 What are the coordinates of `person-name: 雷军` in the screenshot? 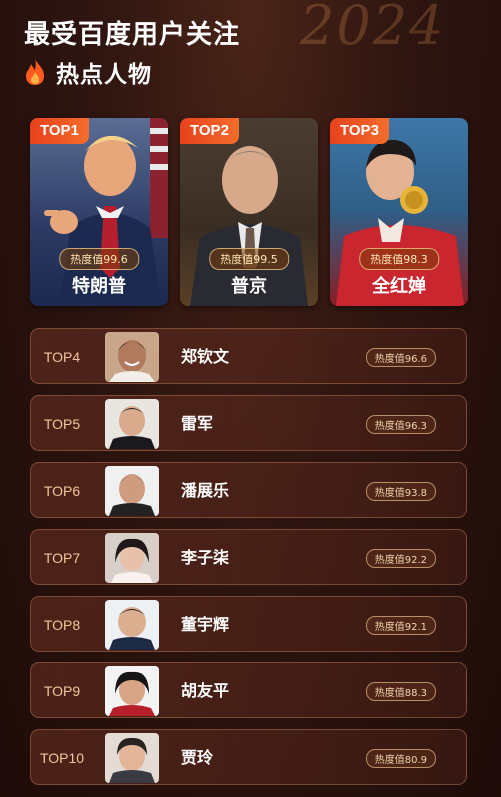 It's located at (197, 423).